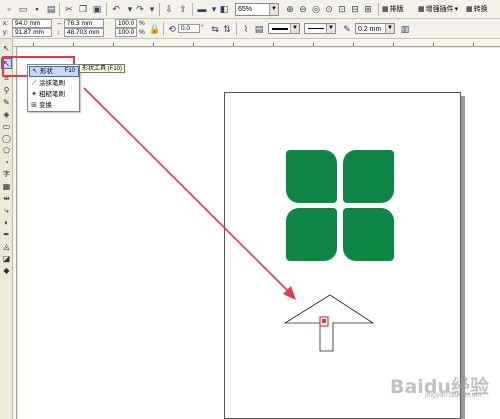 This screenshot has height=419, width=500. What do you see at coordinates (290, 9) in the screenshot?
I see `zoom-in-icon: ⊕` at bounding box center [290, 9].